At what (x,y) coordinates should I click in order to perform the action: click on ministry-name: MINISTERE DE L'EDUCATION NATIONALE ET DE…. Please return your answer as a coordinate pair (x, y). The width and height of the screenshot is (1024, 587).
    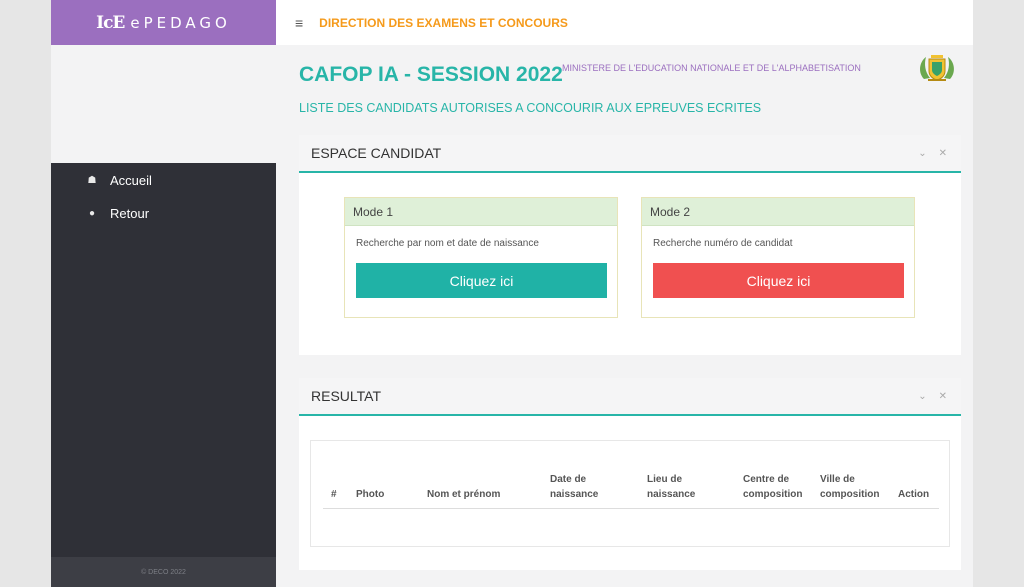
    Looking at the image, I should click on (711, 68).